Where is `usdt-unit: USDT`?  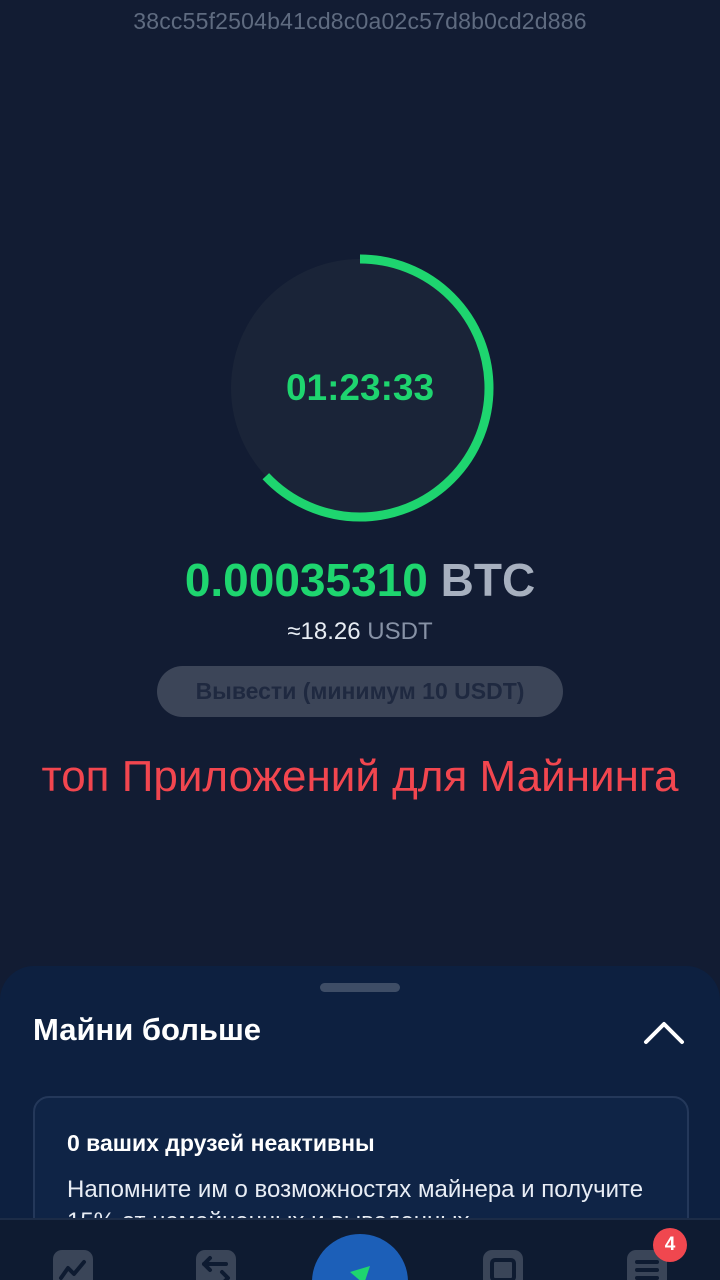
usdt-unit: USDT is located at coordinates (400, 631).